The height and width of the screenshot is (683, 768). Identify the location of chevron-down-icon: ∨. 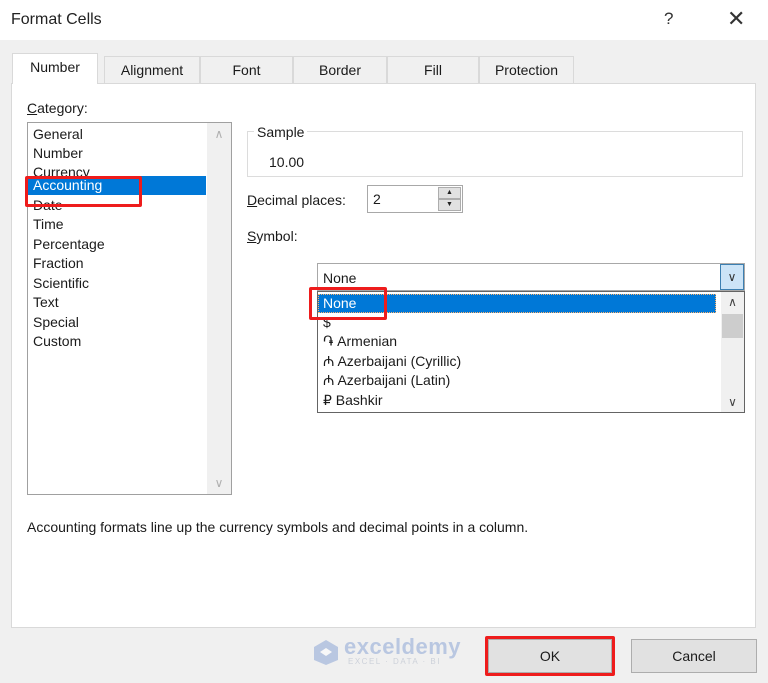
(732, 277).